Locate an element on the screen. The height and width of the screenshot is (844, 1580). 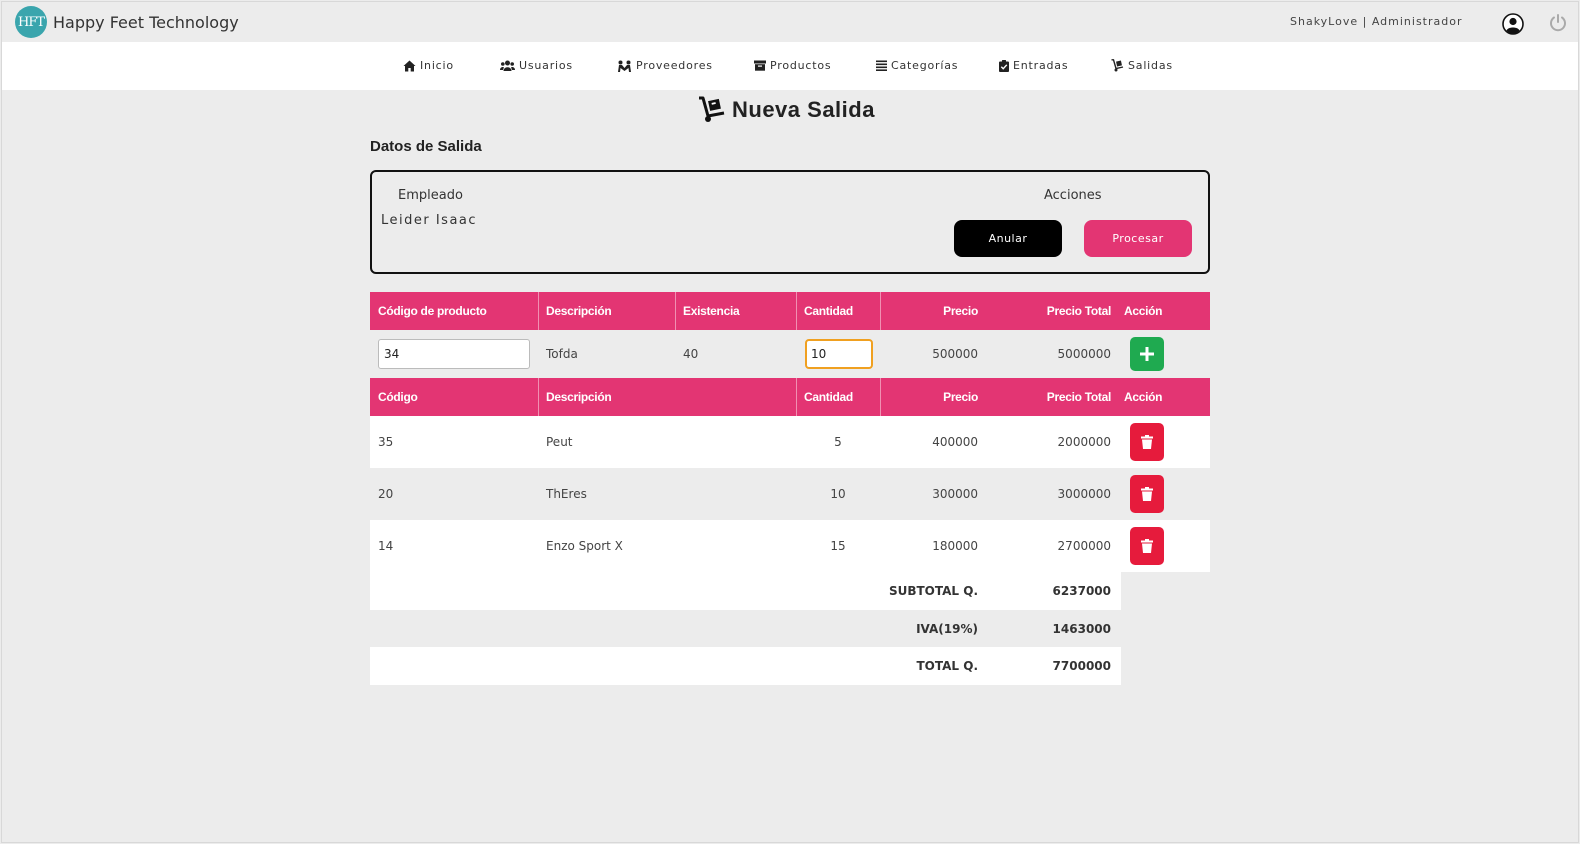
nav-item-productos: Productos is located at coordinates (792, 65).